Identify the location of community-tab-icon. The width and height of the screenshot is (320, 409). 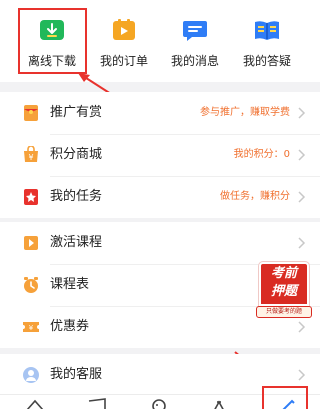
(159, 403).